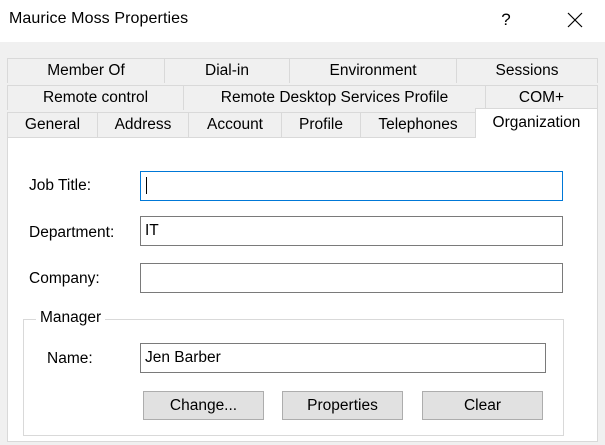 The width and height of the screenshot is (605, 445). What do you see at coordinates (536, 123) in the screenshot?
I see `tab-organization: Organization` at bounding box center [536, 123].